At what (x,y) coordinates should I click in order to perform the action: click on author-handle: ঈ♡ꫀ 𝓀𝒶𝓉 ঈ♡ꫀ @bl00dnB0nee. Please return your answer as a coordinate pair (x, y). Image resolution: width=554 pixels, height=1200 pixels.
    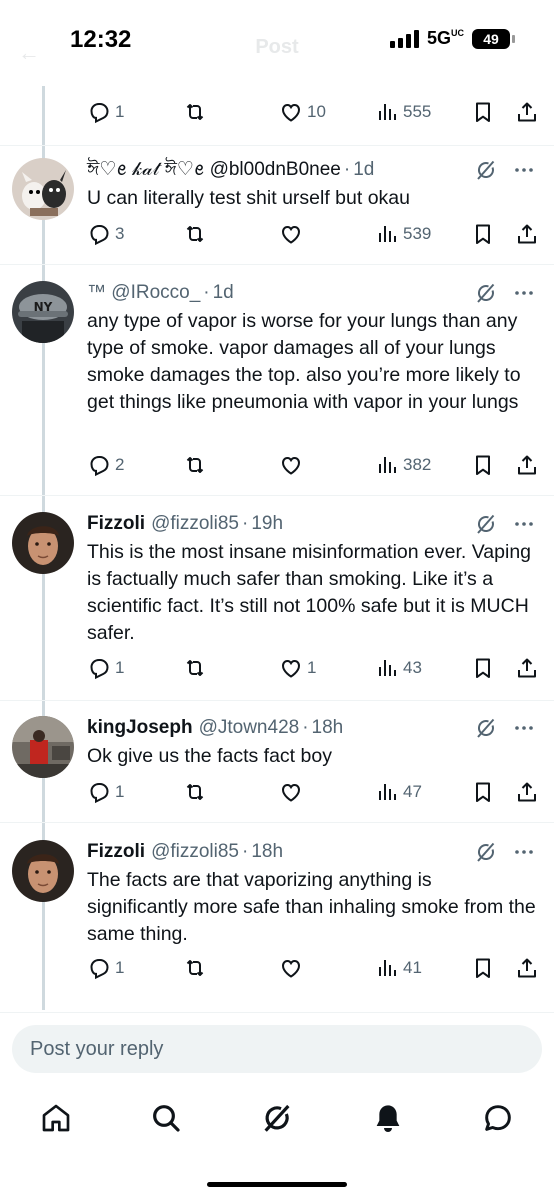
    Looking at the image, I should click on (214, 170).